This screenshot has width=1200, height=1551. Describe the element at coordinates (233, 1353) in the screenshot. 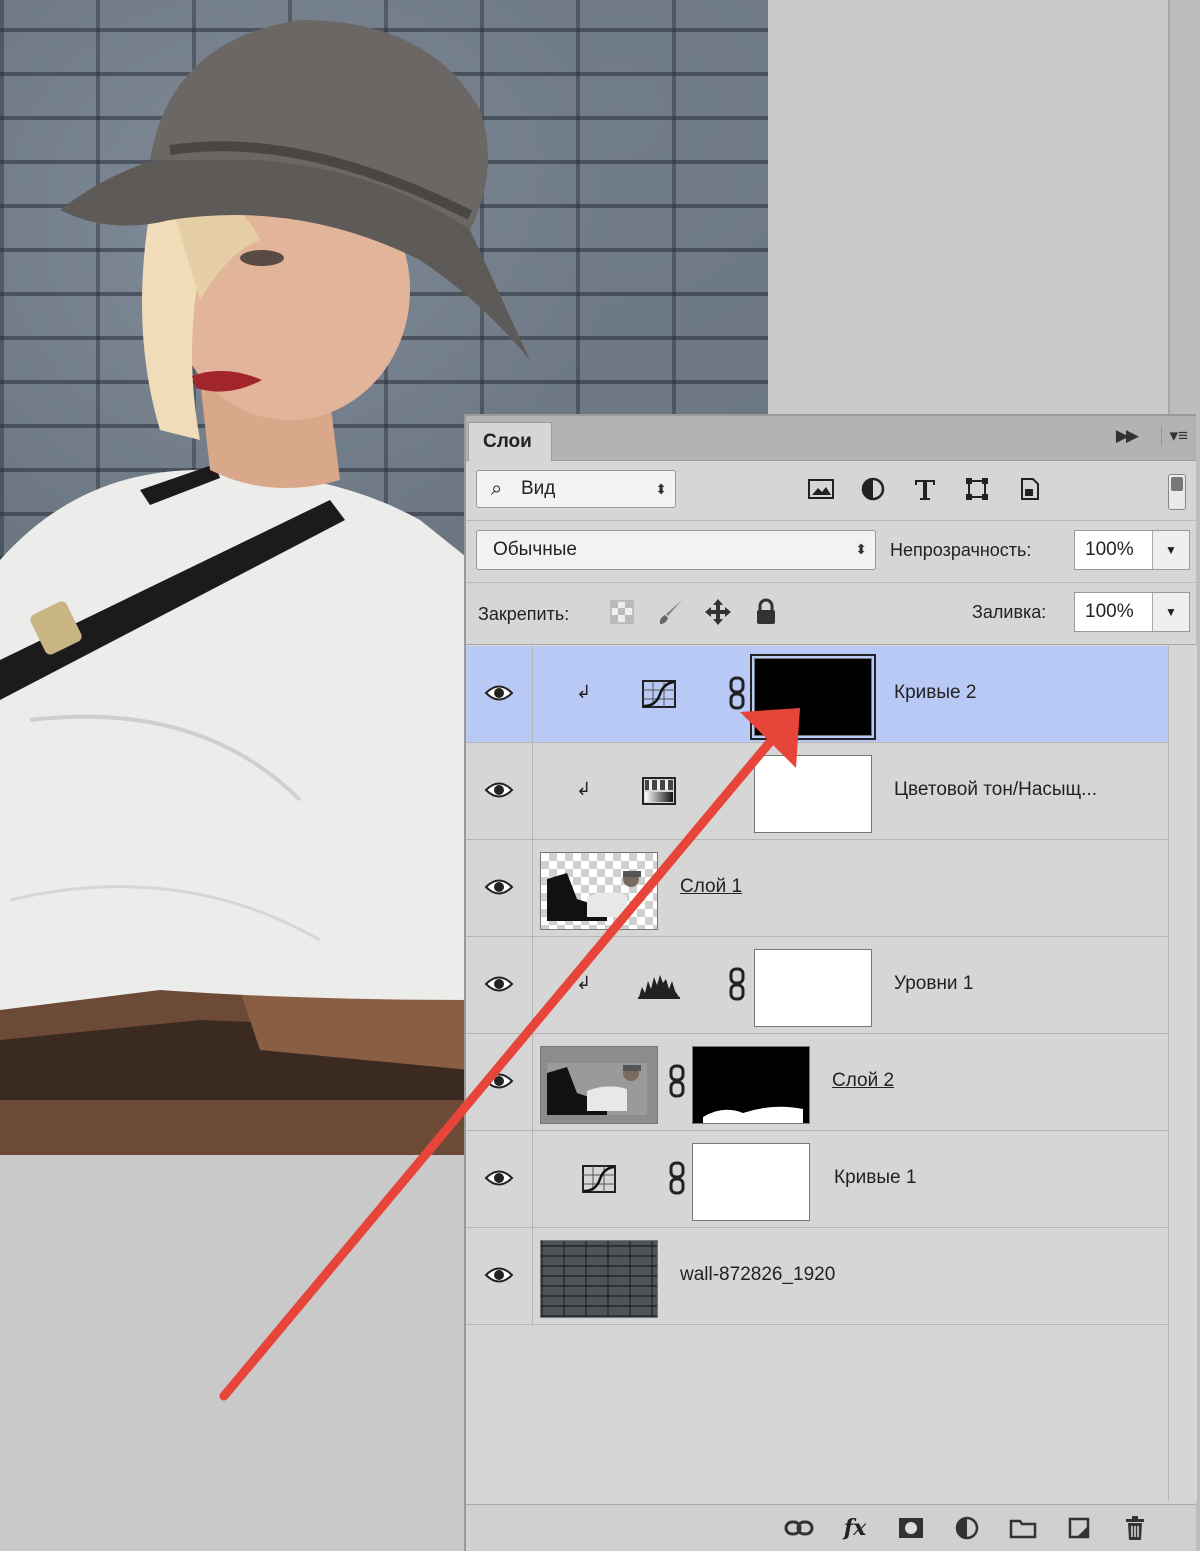

I see `canvas-pasteboard` at that location.